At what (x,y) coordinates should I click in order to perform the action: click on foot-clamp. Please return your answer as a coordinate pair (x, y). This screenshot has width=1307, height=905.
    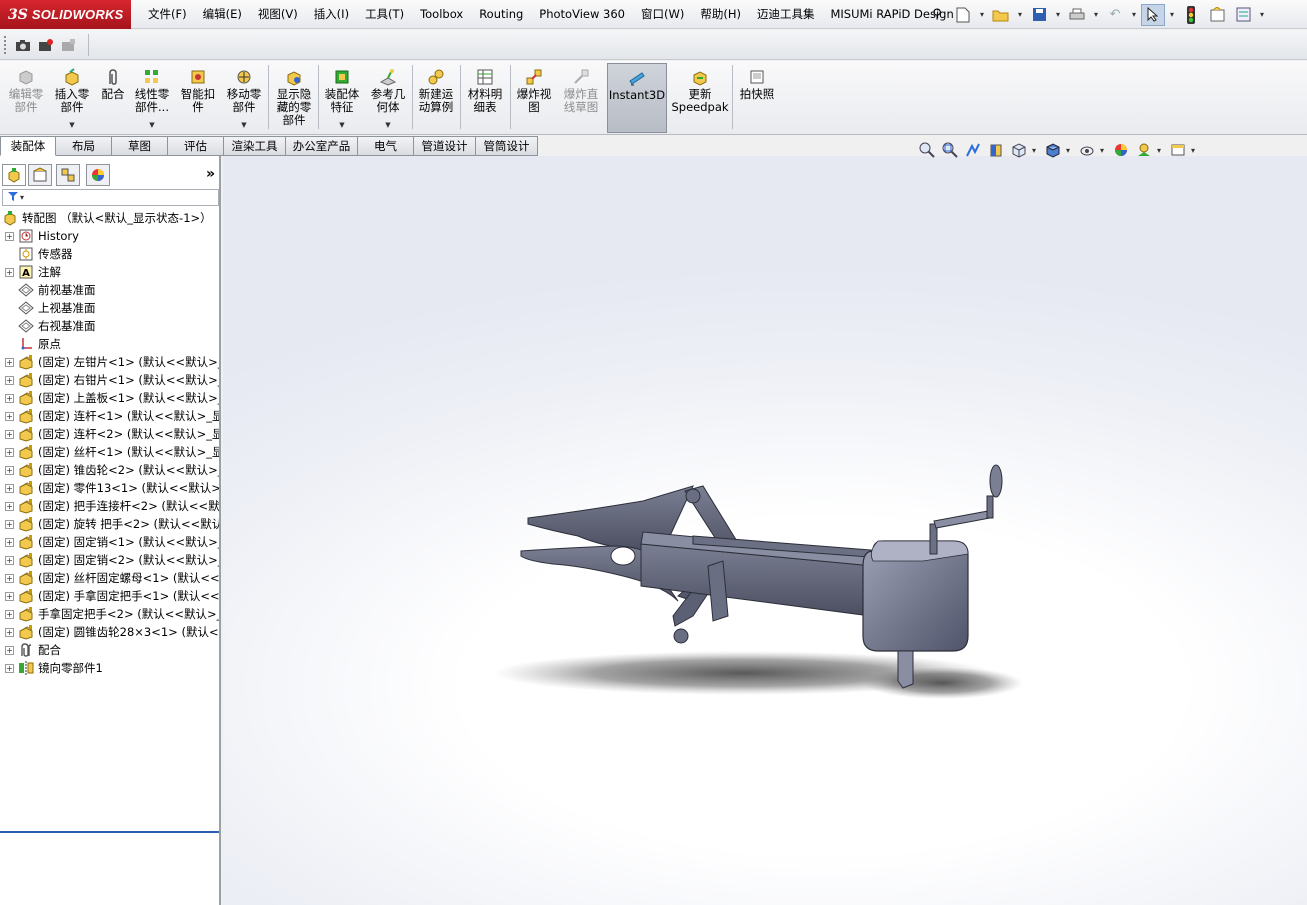
    Looking at the image, I should click on (905, 669).